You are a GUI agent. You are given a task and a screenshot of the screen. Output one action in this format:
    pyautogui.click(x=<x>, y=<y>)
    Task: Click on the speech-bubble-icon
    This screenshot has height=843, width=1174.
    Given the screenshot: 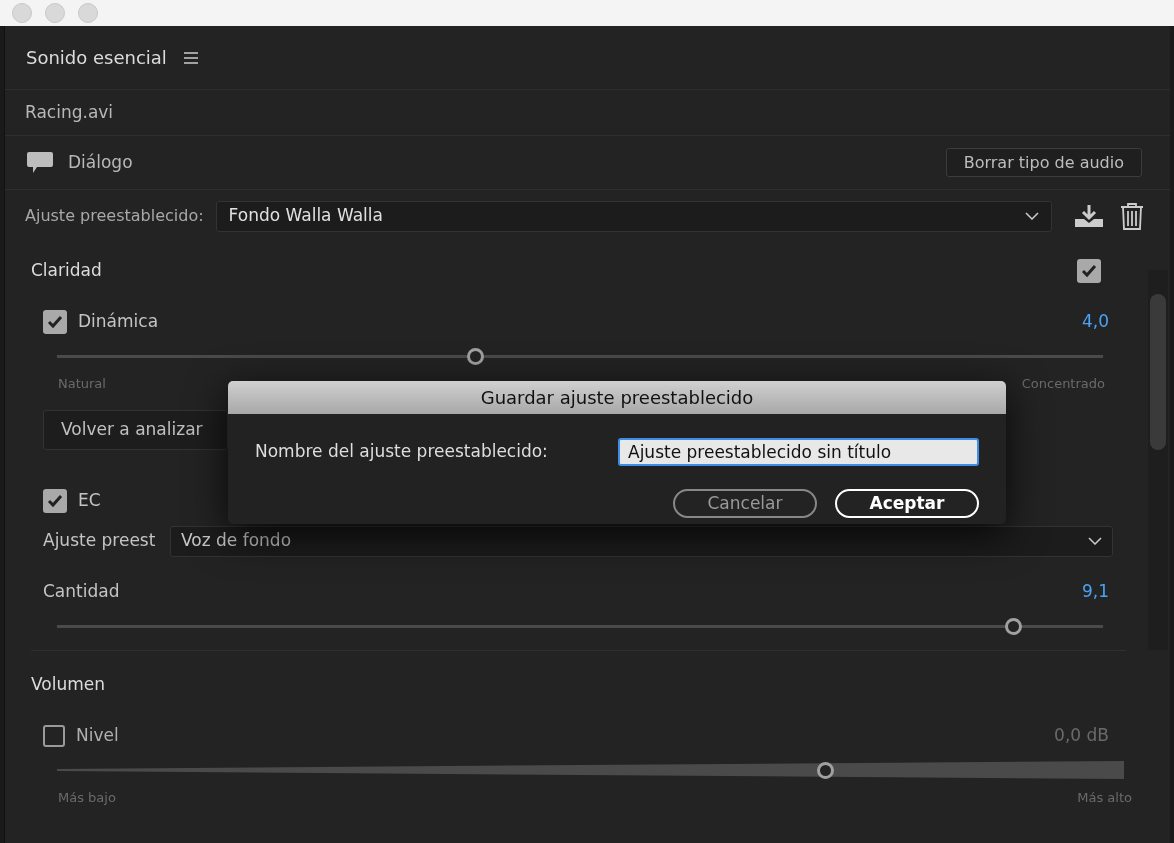 What is the action you would take?
    pyautogui.click(x=40, y=162)
    